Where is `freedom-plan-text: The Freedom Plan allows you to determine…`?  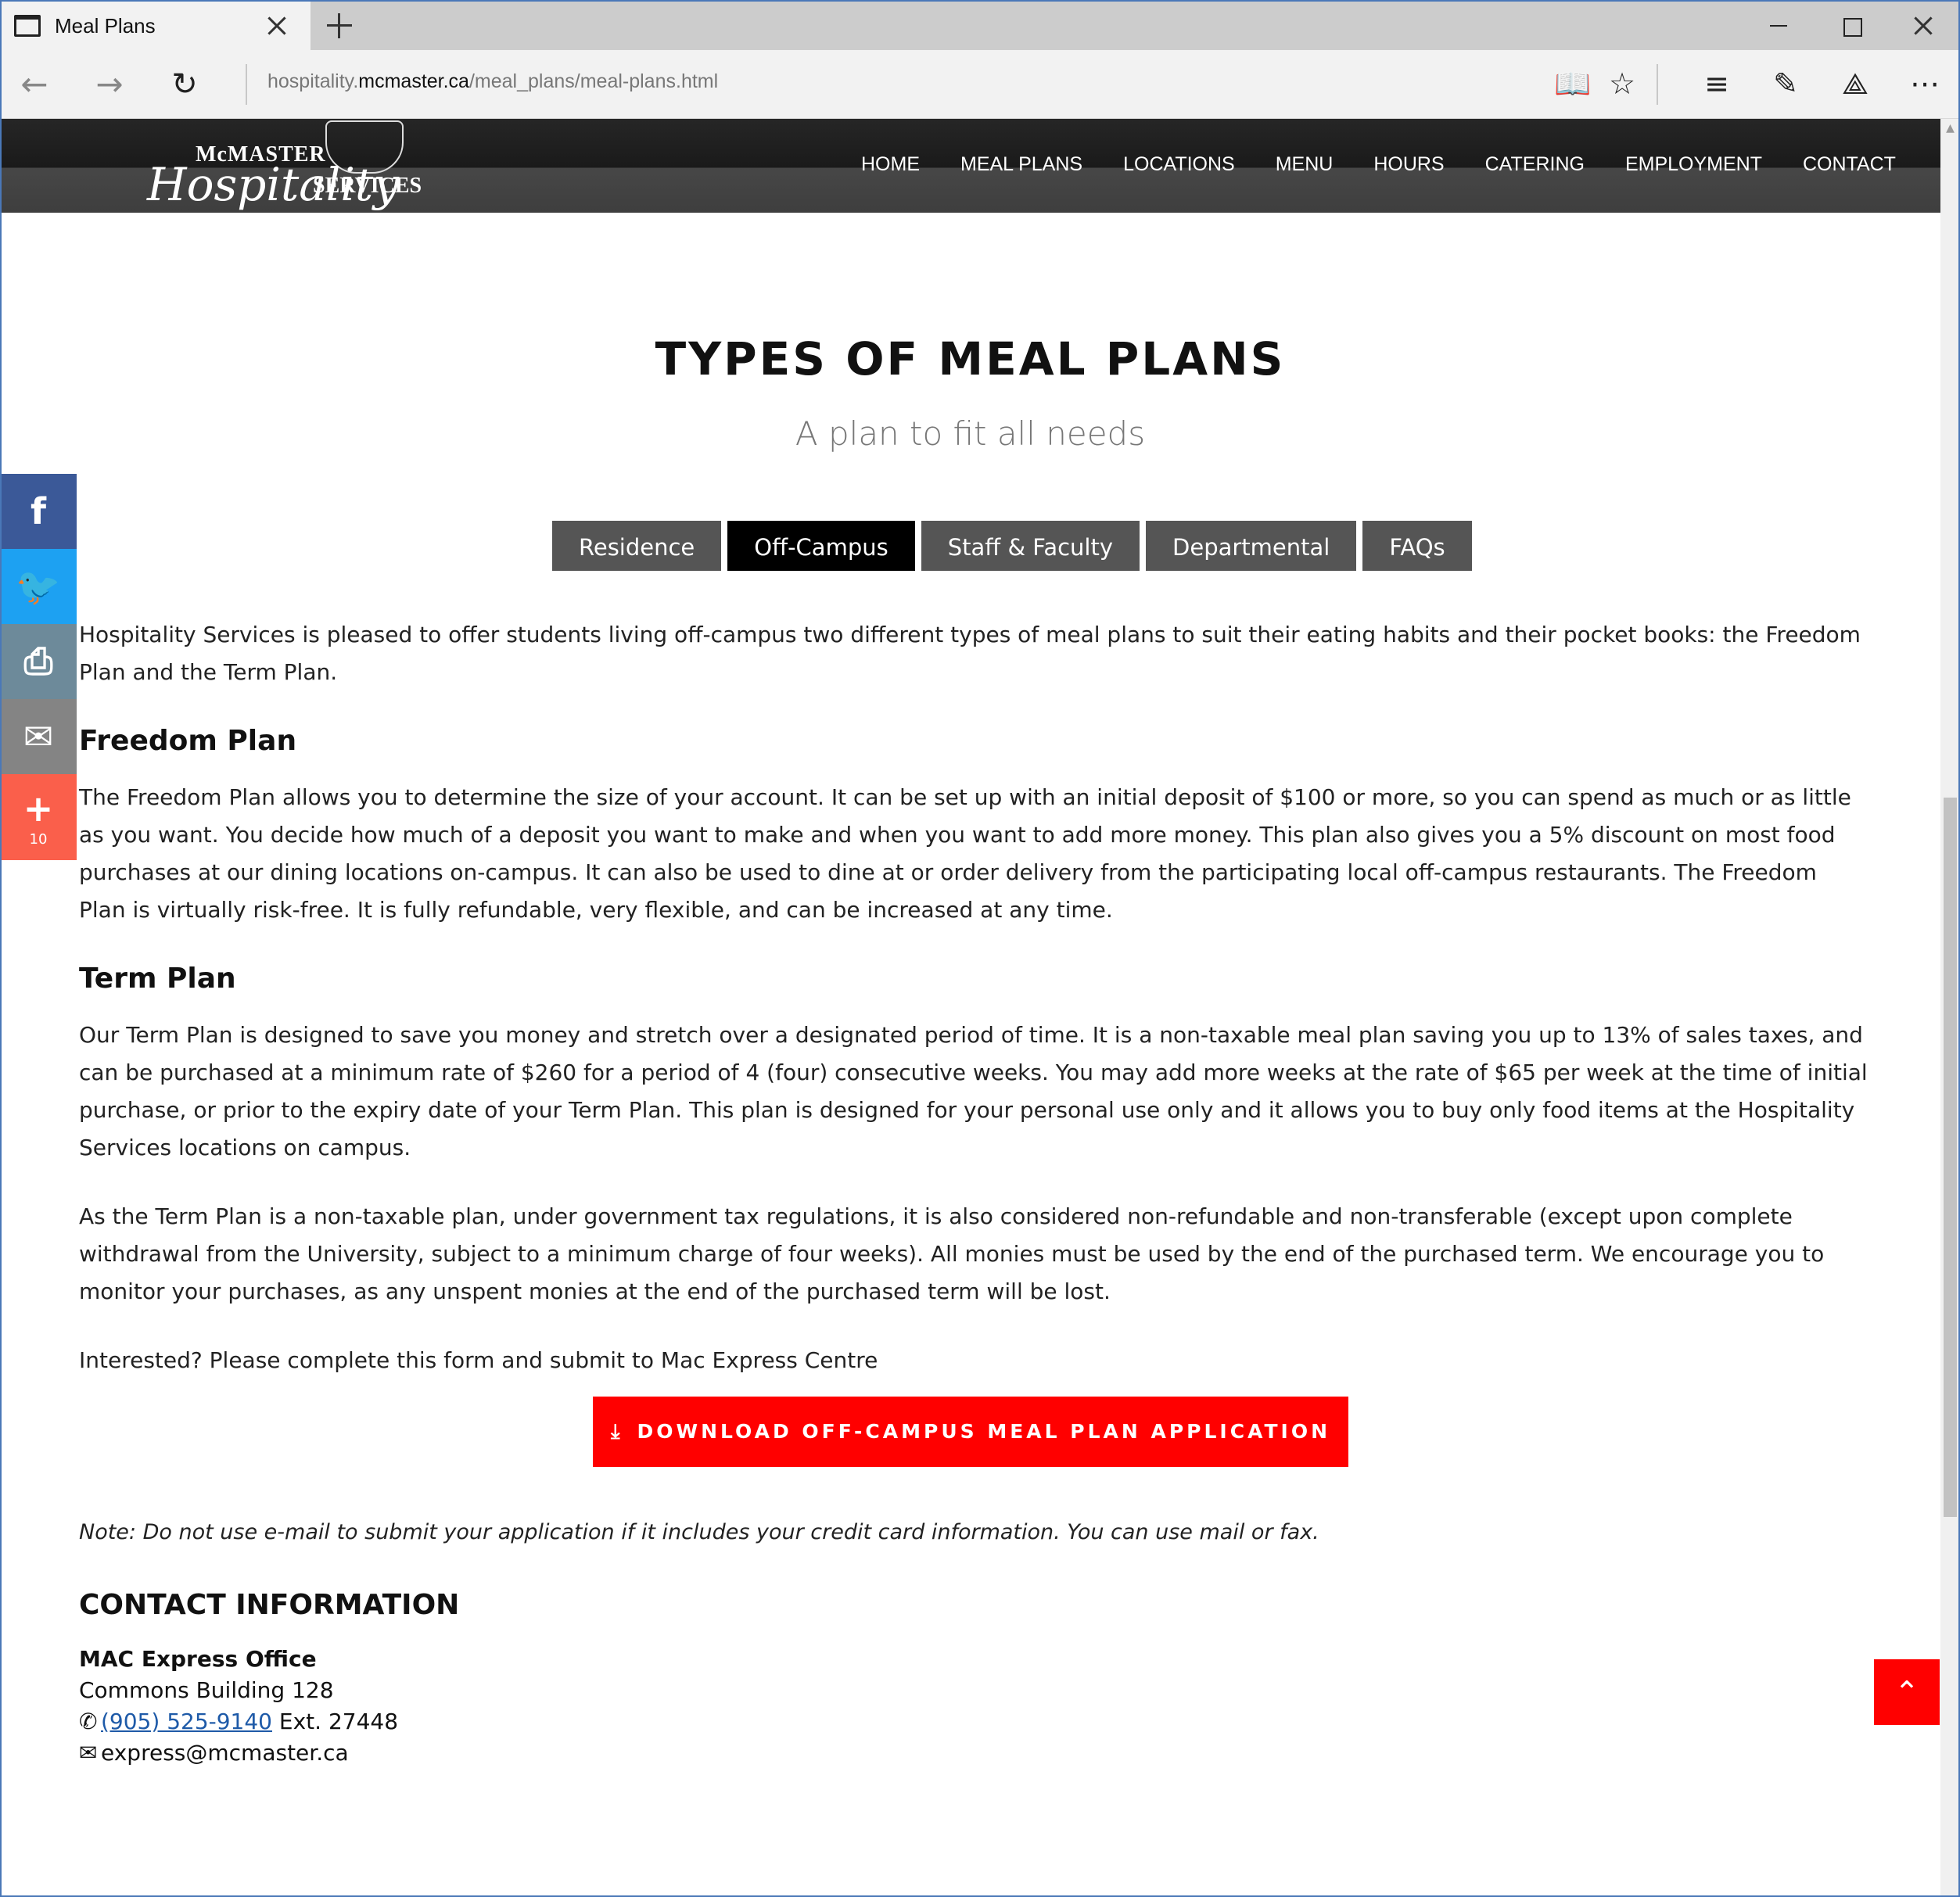
freedom-plan-text: The Freedom Plan allows you to determine… is located at coordinates (965, 853).